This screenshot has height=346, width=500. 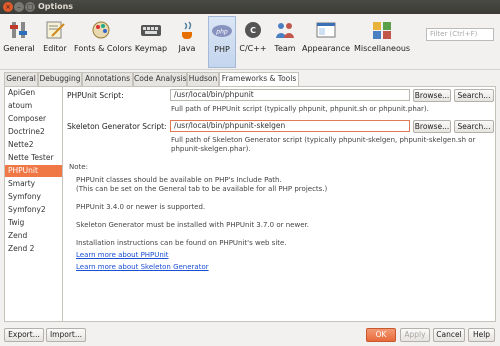 What do you see at coordinates (33, 171) in the screenshot?
I see `list-item-selected: PHPUnit` at bounding box center [33, 171].